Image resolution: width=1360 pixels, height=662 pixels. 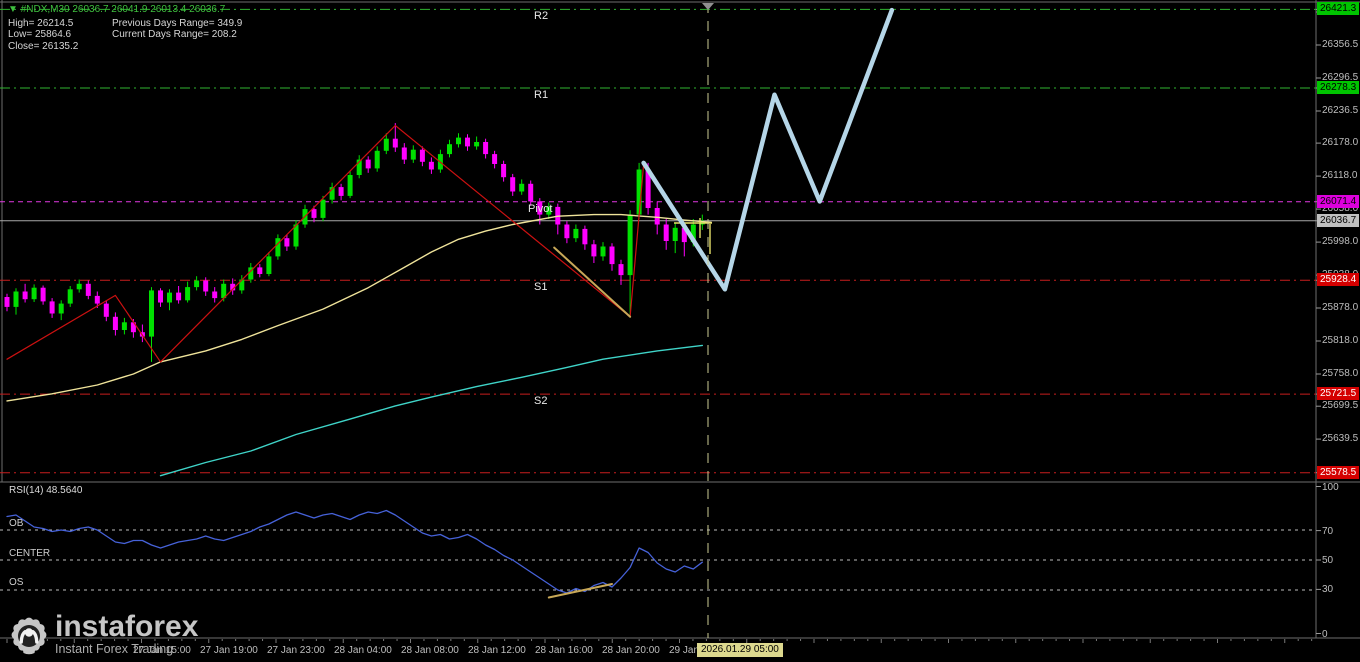 What do you see at coordinates (296, 650) in the screenshot?
I see `time-tick-label: 27 Jan 23:00` at bounding box center [296, 650].